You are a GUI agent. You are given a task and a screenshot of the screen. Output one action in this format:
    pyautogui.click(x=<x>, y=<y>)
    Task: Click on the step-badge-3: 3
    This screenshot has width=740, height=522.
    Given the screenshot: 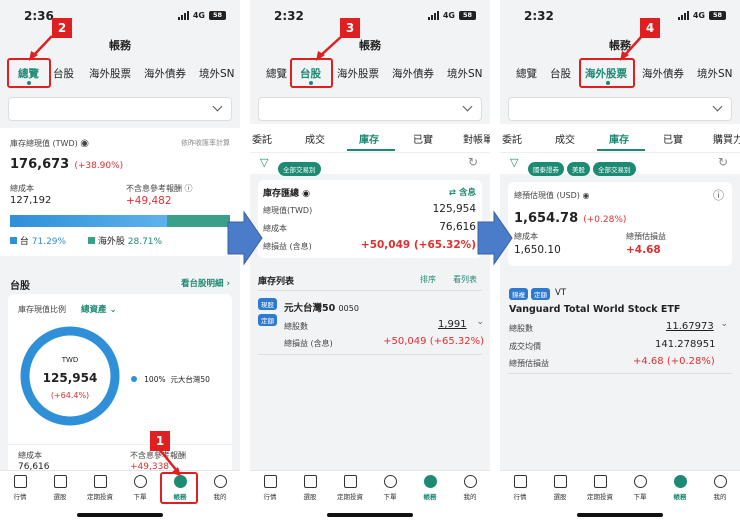 What is the action you would take?
    pyautogui.click(x=350, y=28)
    